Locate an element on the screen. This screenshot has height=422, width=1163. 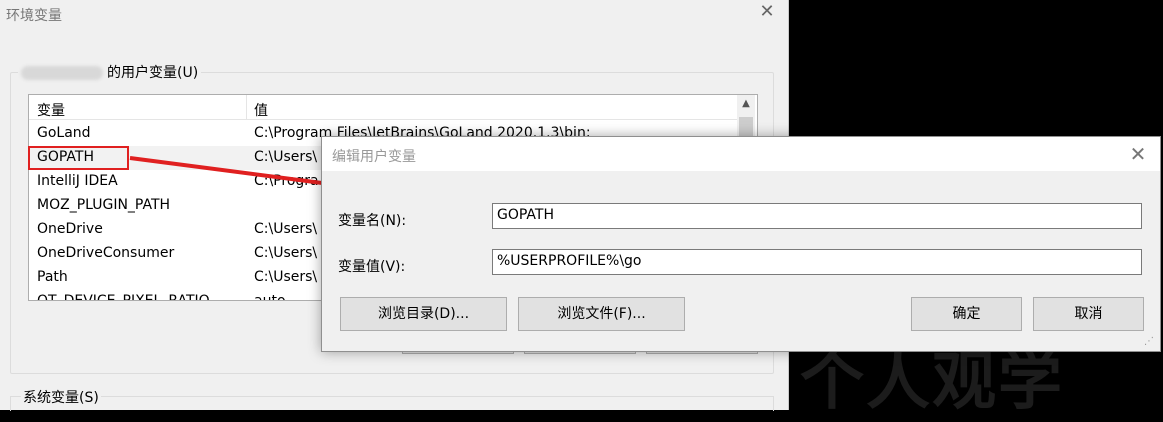
user-vars-legend-text: 的用户变量(U) is located at coordinates (153, 73).